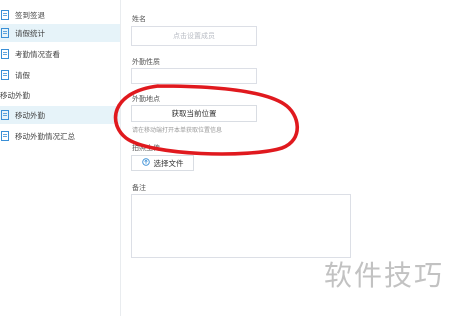  I want to click on name-label: 姓名, so click(139, 19).